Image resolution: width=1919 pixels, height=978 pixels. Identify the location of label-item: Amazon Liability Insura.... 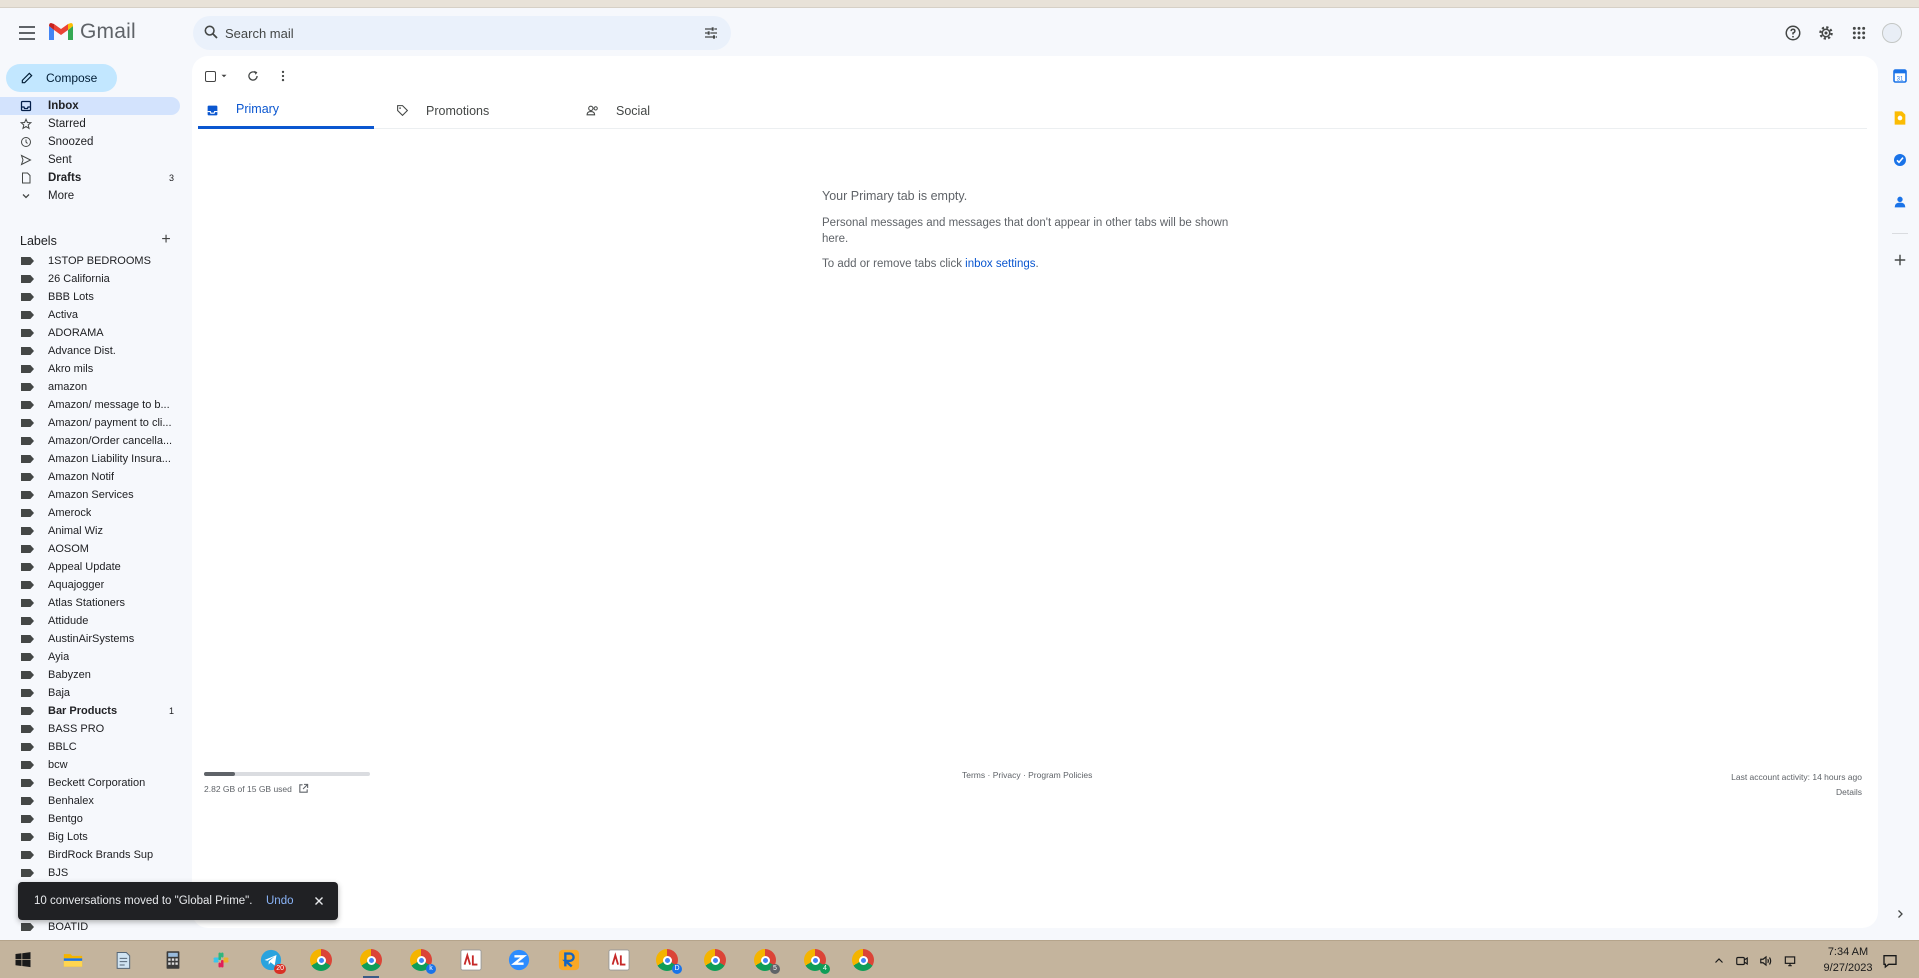
(90, 459).